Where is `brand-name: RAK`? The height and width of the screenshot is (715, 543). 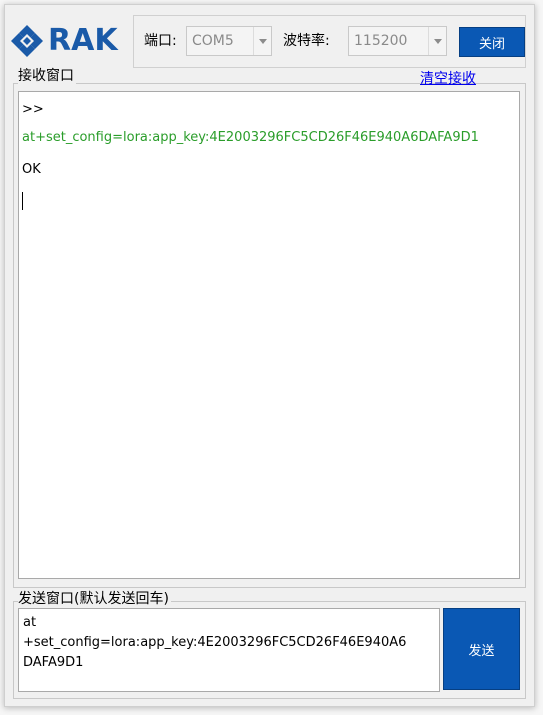 brand-name: RAK is located at coordinates (83, 40).